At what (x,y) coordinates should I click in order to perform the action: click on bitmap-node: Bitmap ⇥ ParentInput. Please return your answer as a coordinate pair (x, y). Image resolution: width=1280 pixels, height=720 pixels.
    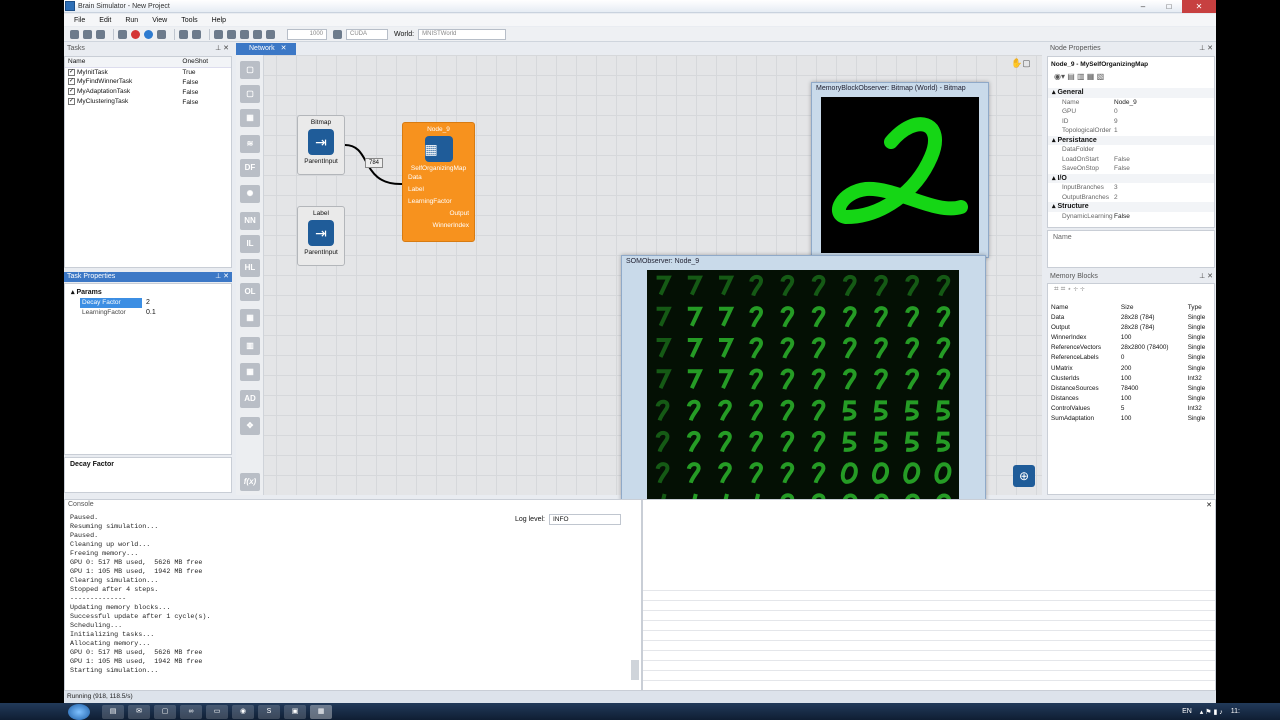
    Looking at the image, I should click on (321, 145).